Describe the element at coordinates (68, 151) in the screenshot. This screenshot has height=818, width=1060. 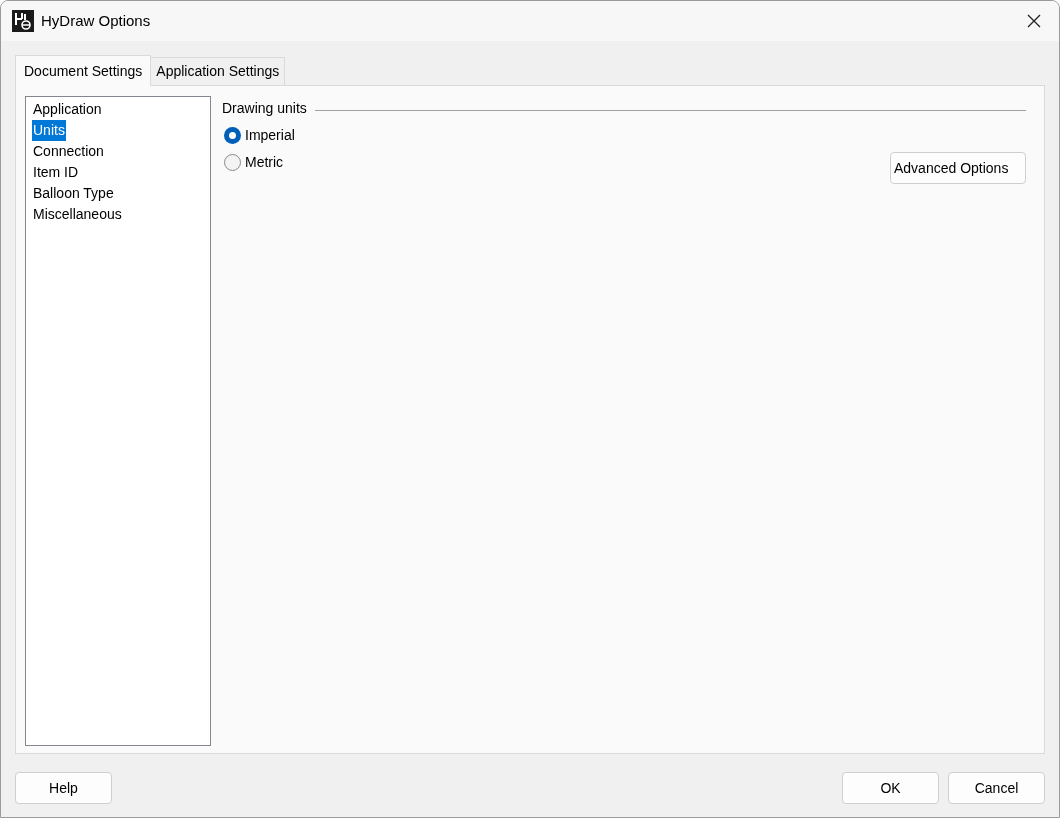
I see `list-item: Connection` at that location.